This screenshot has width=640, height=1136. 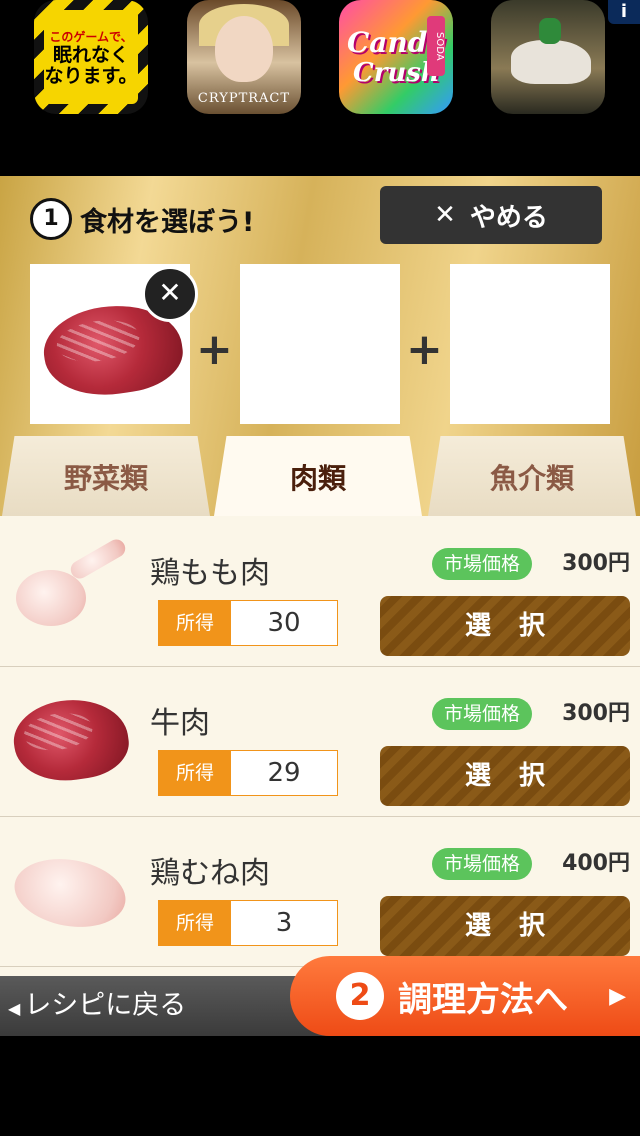 I want to click on next-cooking-method-button: 2 調理方法へ ▶, so click(x=465, y=996).